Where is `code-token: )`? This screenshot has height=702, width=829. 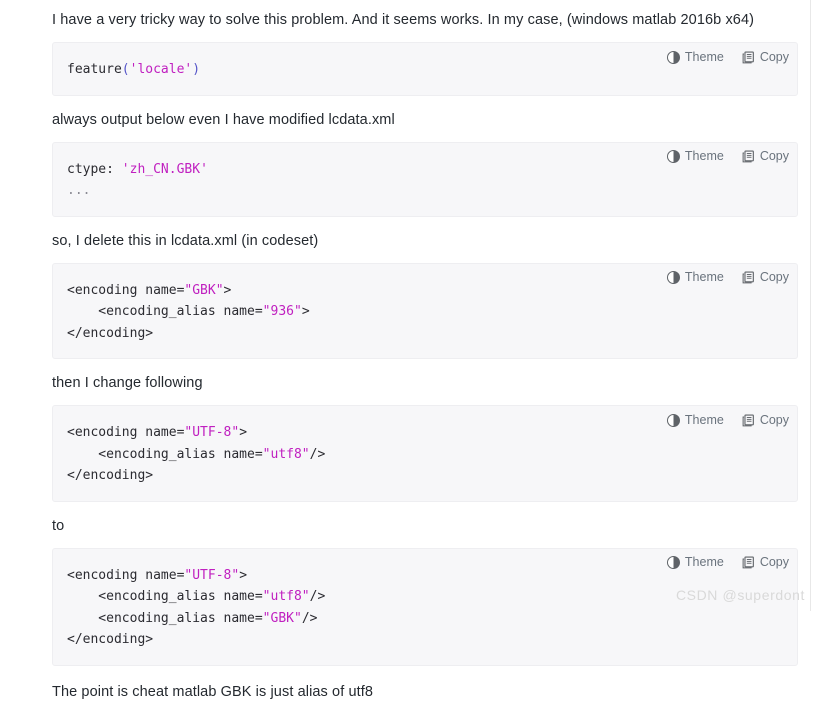
code-token: ) is located at coordinates (196, 69).